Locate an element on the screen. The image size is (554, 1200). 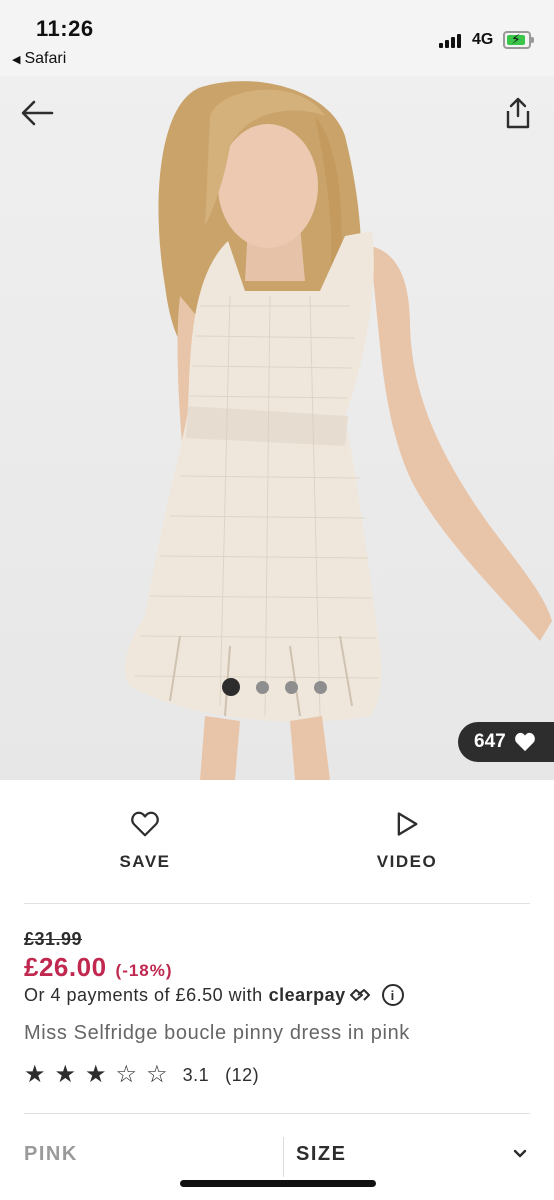
installments-text: Or 4 payments of £6.50 with is located at coordinates (143, 994).